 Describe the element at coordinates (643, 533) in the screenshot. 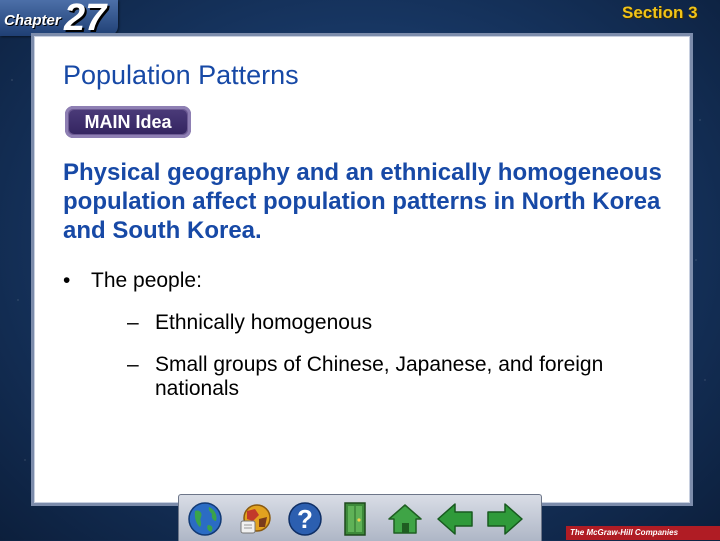

I see `publisher-logo: The McGraw-Hill Companies` at that location.